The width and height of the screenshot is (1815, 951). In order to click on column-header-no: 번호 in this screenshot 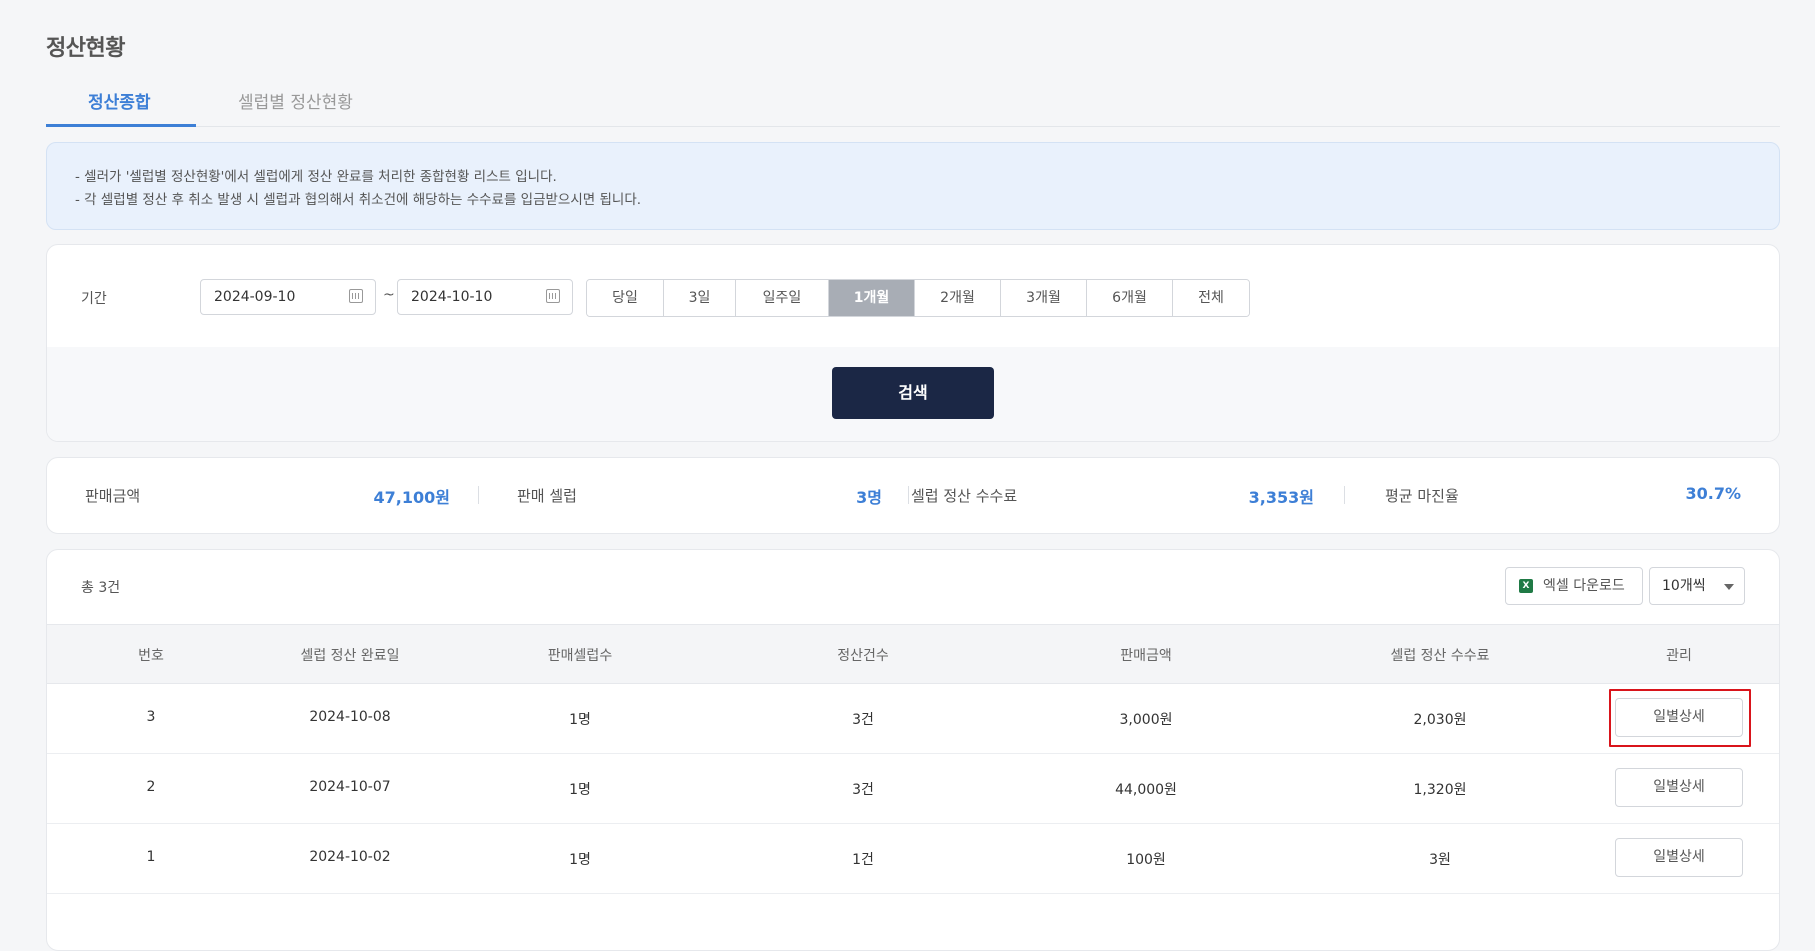, I will do `click(151, 656)`.